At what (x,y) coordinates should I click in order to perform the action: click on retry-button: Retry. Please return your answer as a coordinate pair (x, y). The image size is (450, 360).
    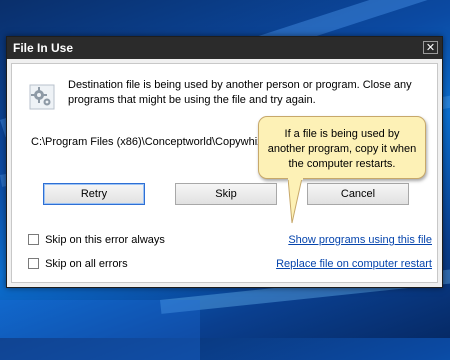
    Looking at the image, I should click on (94, 194).